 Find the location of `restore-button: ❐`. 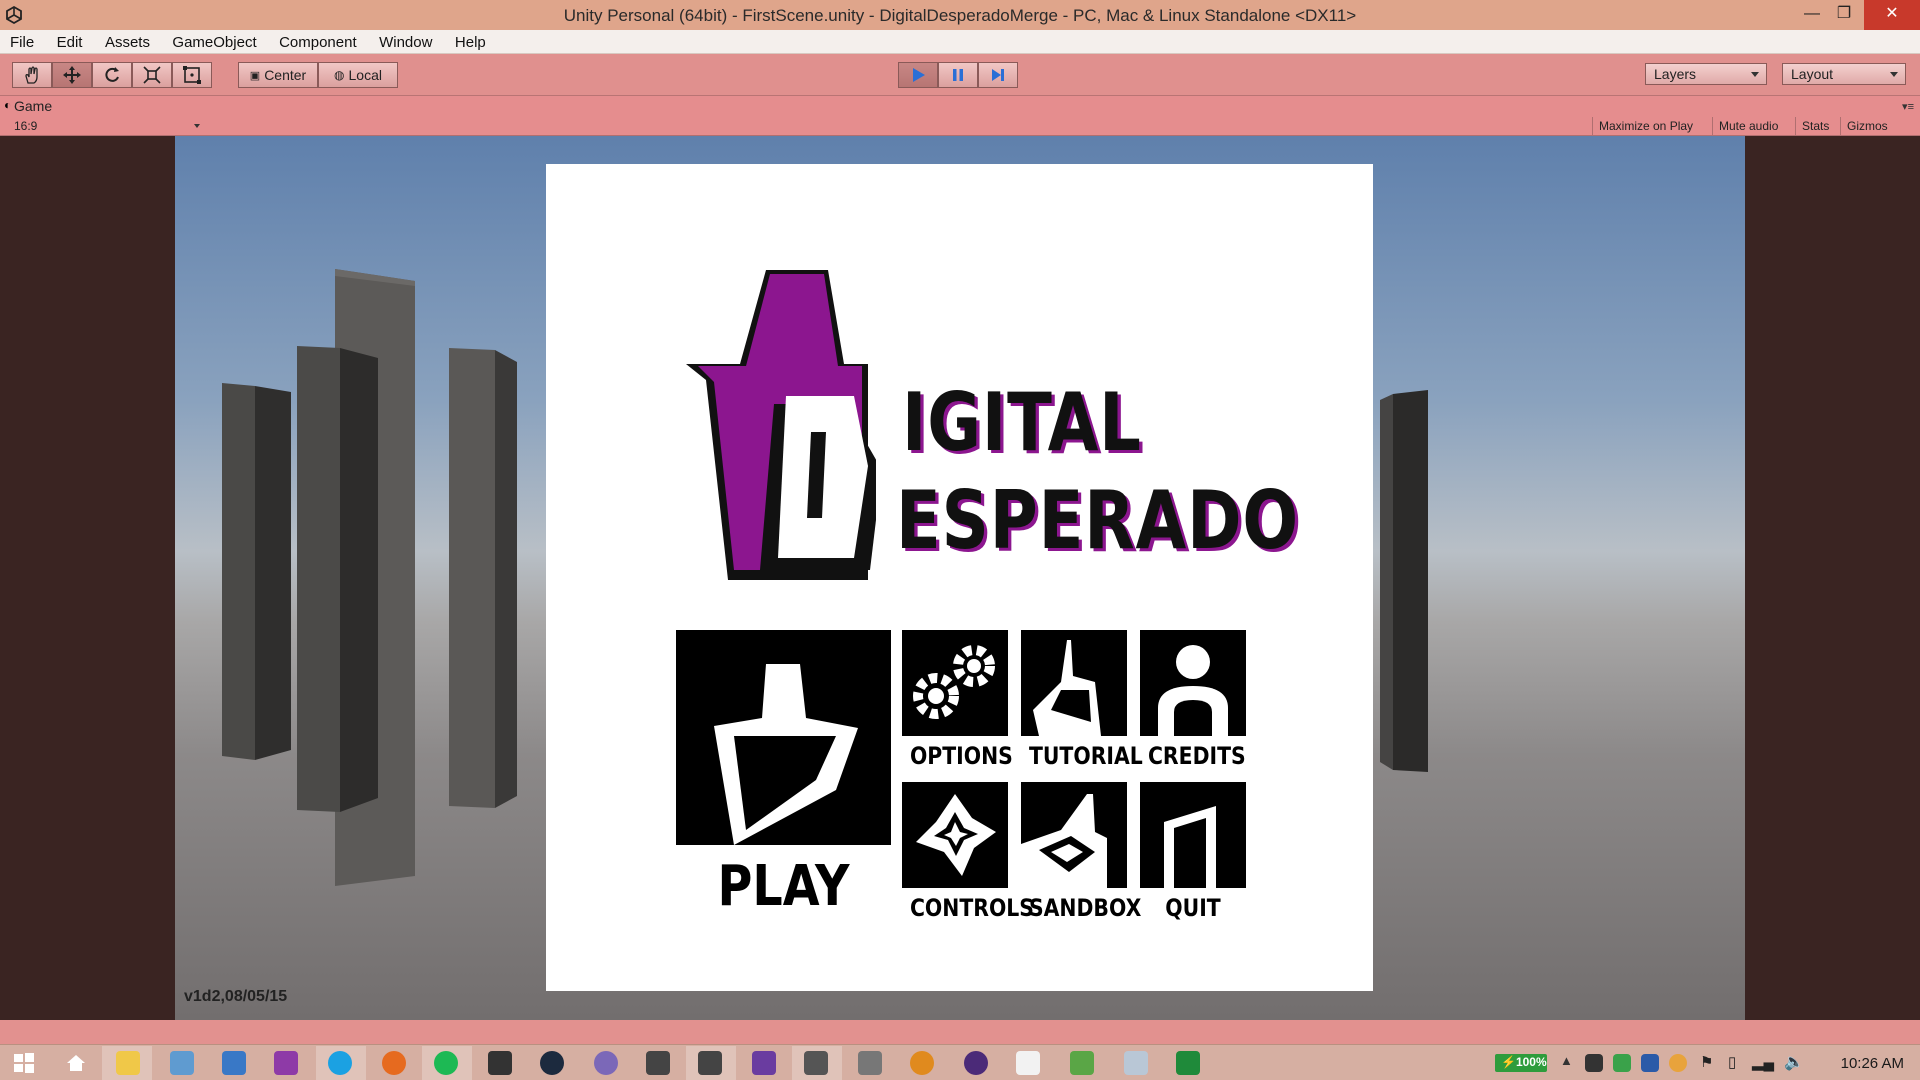

restore-button: ❐ is located at coordinates (1844, 15).